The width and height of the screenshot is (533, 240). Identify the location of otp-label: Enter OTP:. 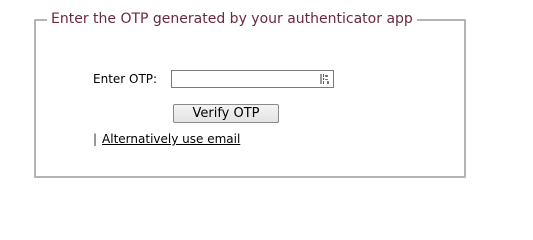
(125, 79).